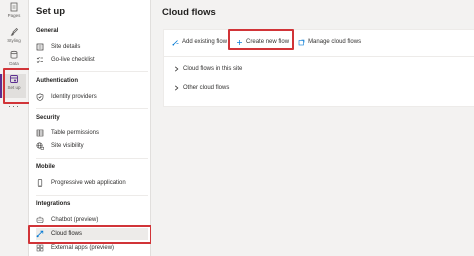 Image resolution: width=474 pixels, height=256 pixels. What do you see at coordinates (40, 220) in the screenshot?
I see `chatbot-icon` at bounding box center [40, 220].